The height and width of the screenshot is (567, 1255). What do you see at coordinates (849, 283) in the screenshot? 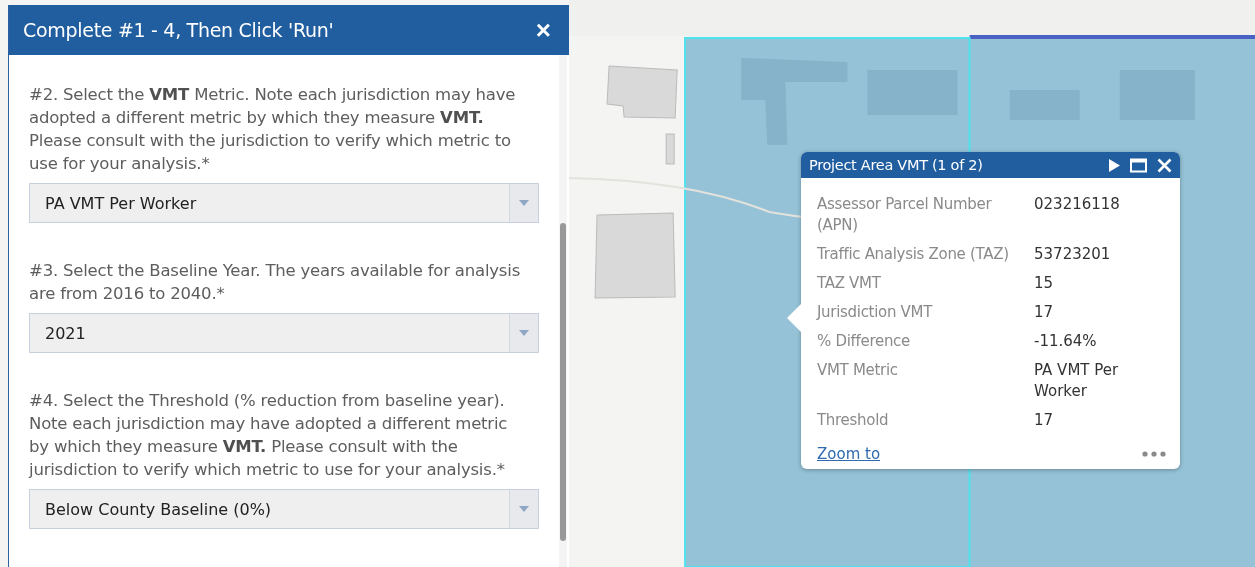
I see `field-label: TAZ VMT` at bounding box center [849, 283].